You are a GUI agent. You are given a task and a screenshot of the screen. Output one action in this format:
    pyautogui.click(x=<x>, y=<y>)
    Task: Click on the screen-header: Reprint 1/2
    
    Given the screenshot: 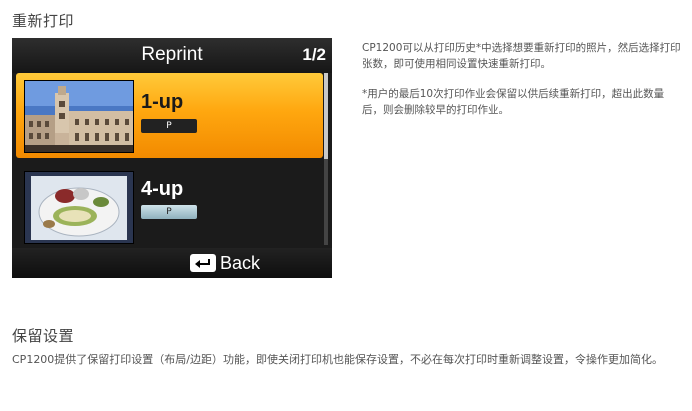 What is the action you would take?
    pyautogui.click(x=172, y=55)
    